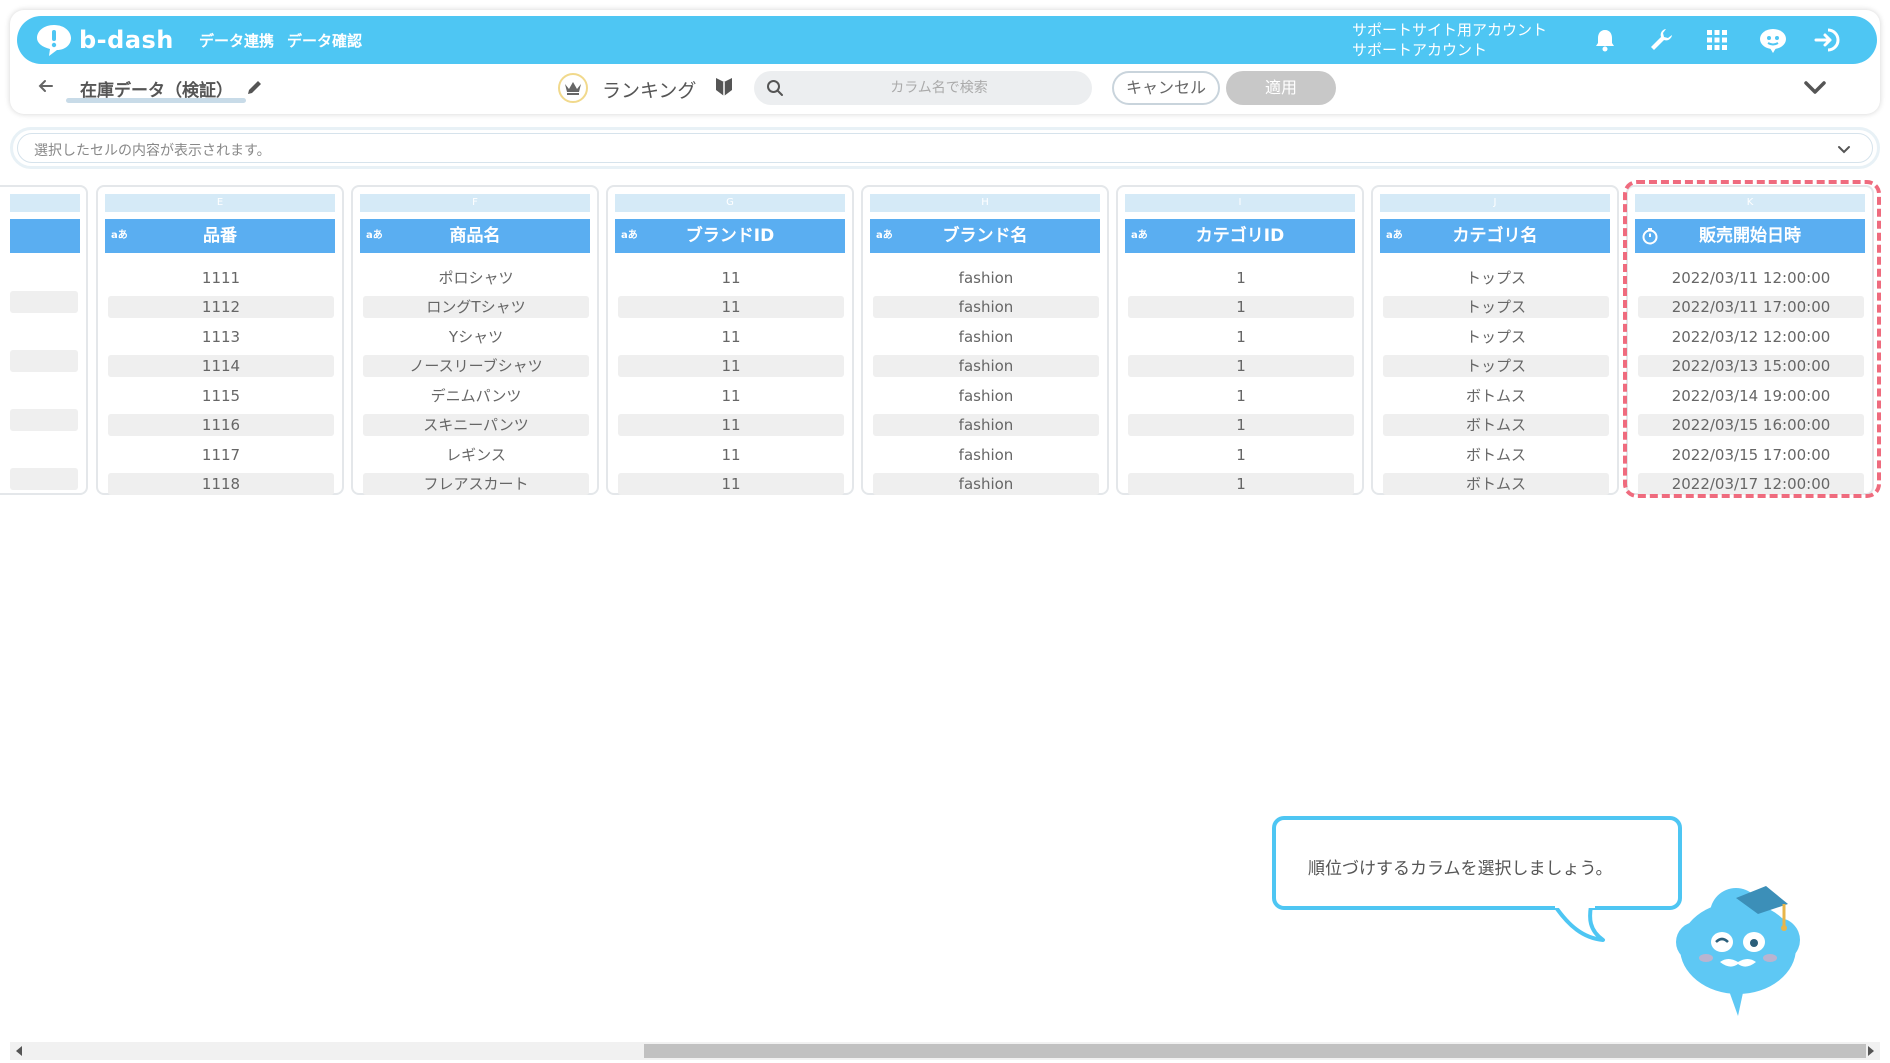 Image resolution: width=1890 pixels, height=1063 pixels. What do you see at coordinates (221, 337) in the screenshot?
I see `table-cell: 1113` at bounding box center [221, 337].